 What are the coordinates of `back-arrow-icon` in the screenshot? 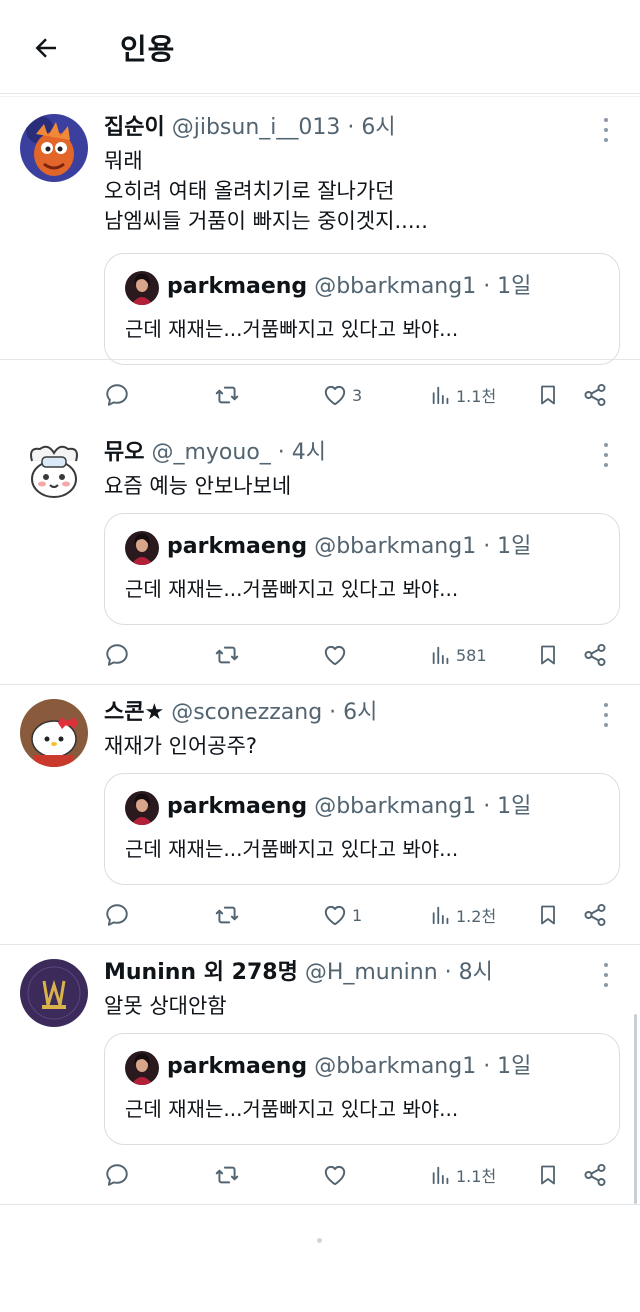 It's located at (45, 48).